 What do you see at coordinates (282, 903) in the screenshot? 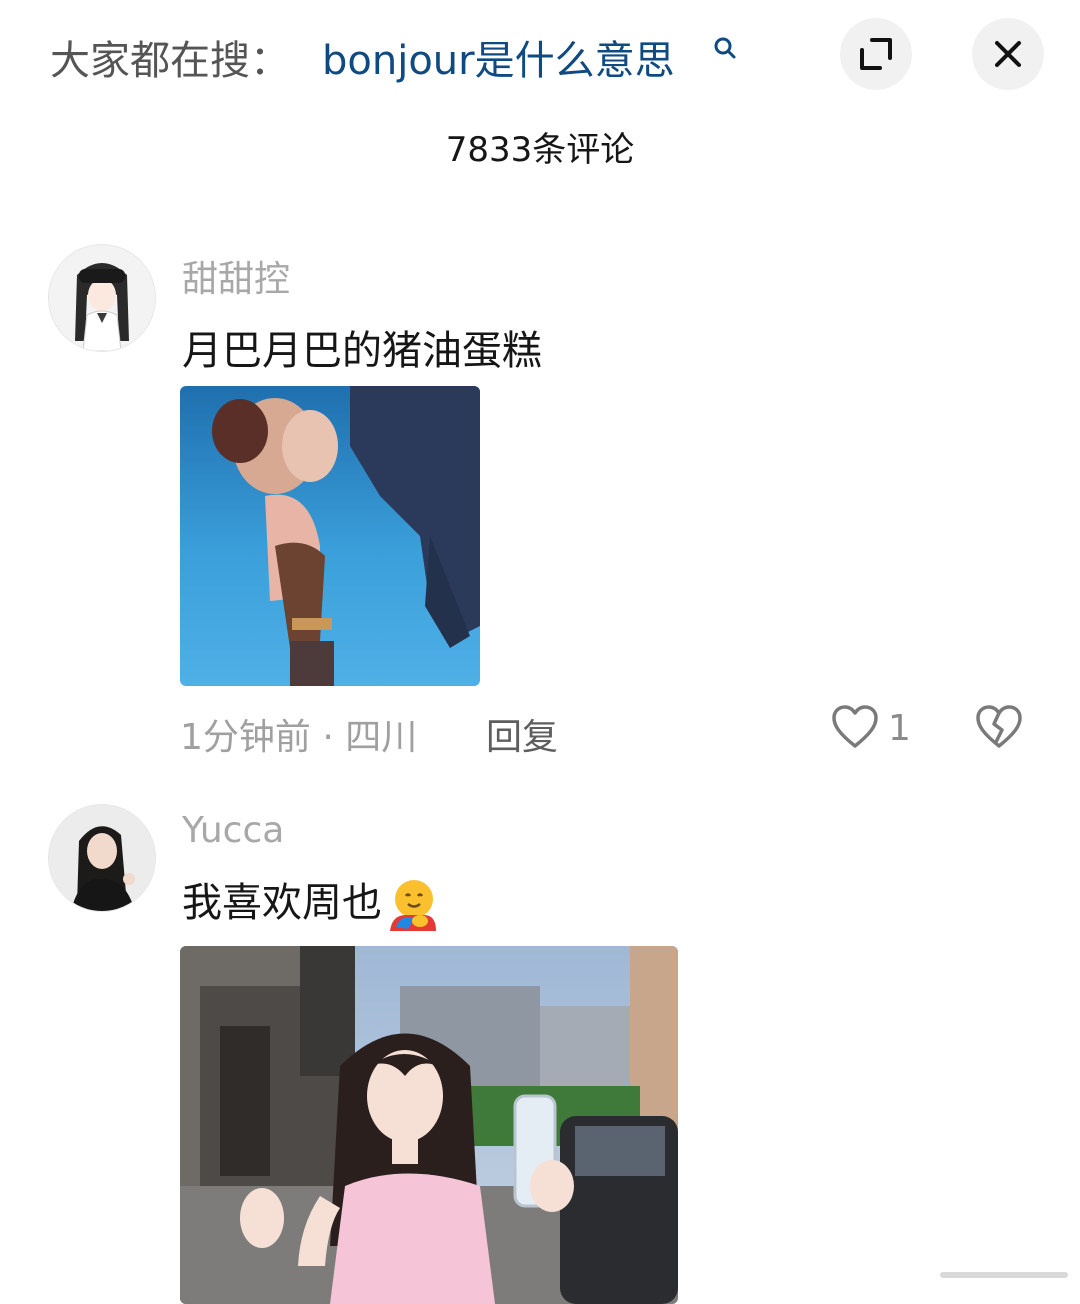
I see `comment-text-content: 我喜欢周也` at bounding box center [282, 903].